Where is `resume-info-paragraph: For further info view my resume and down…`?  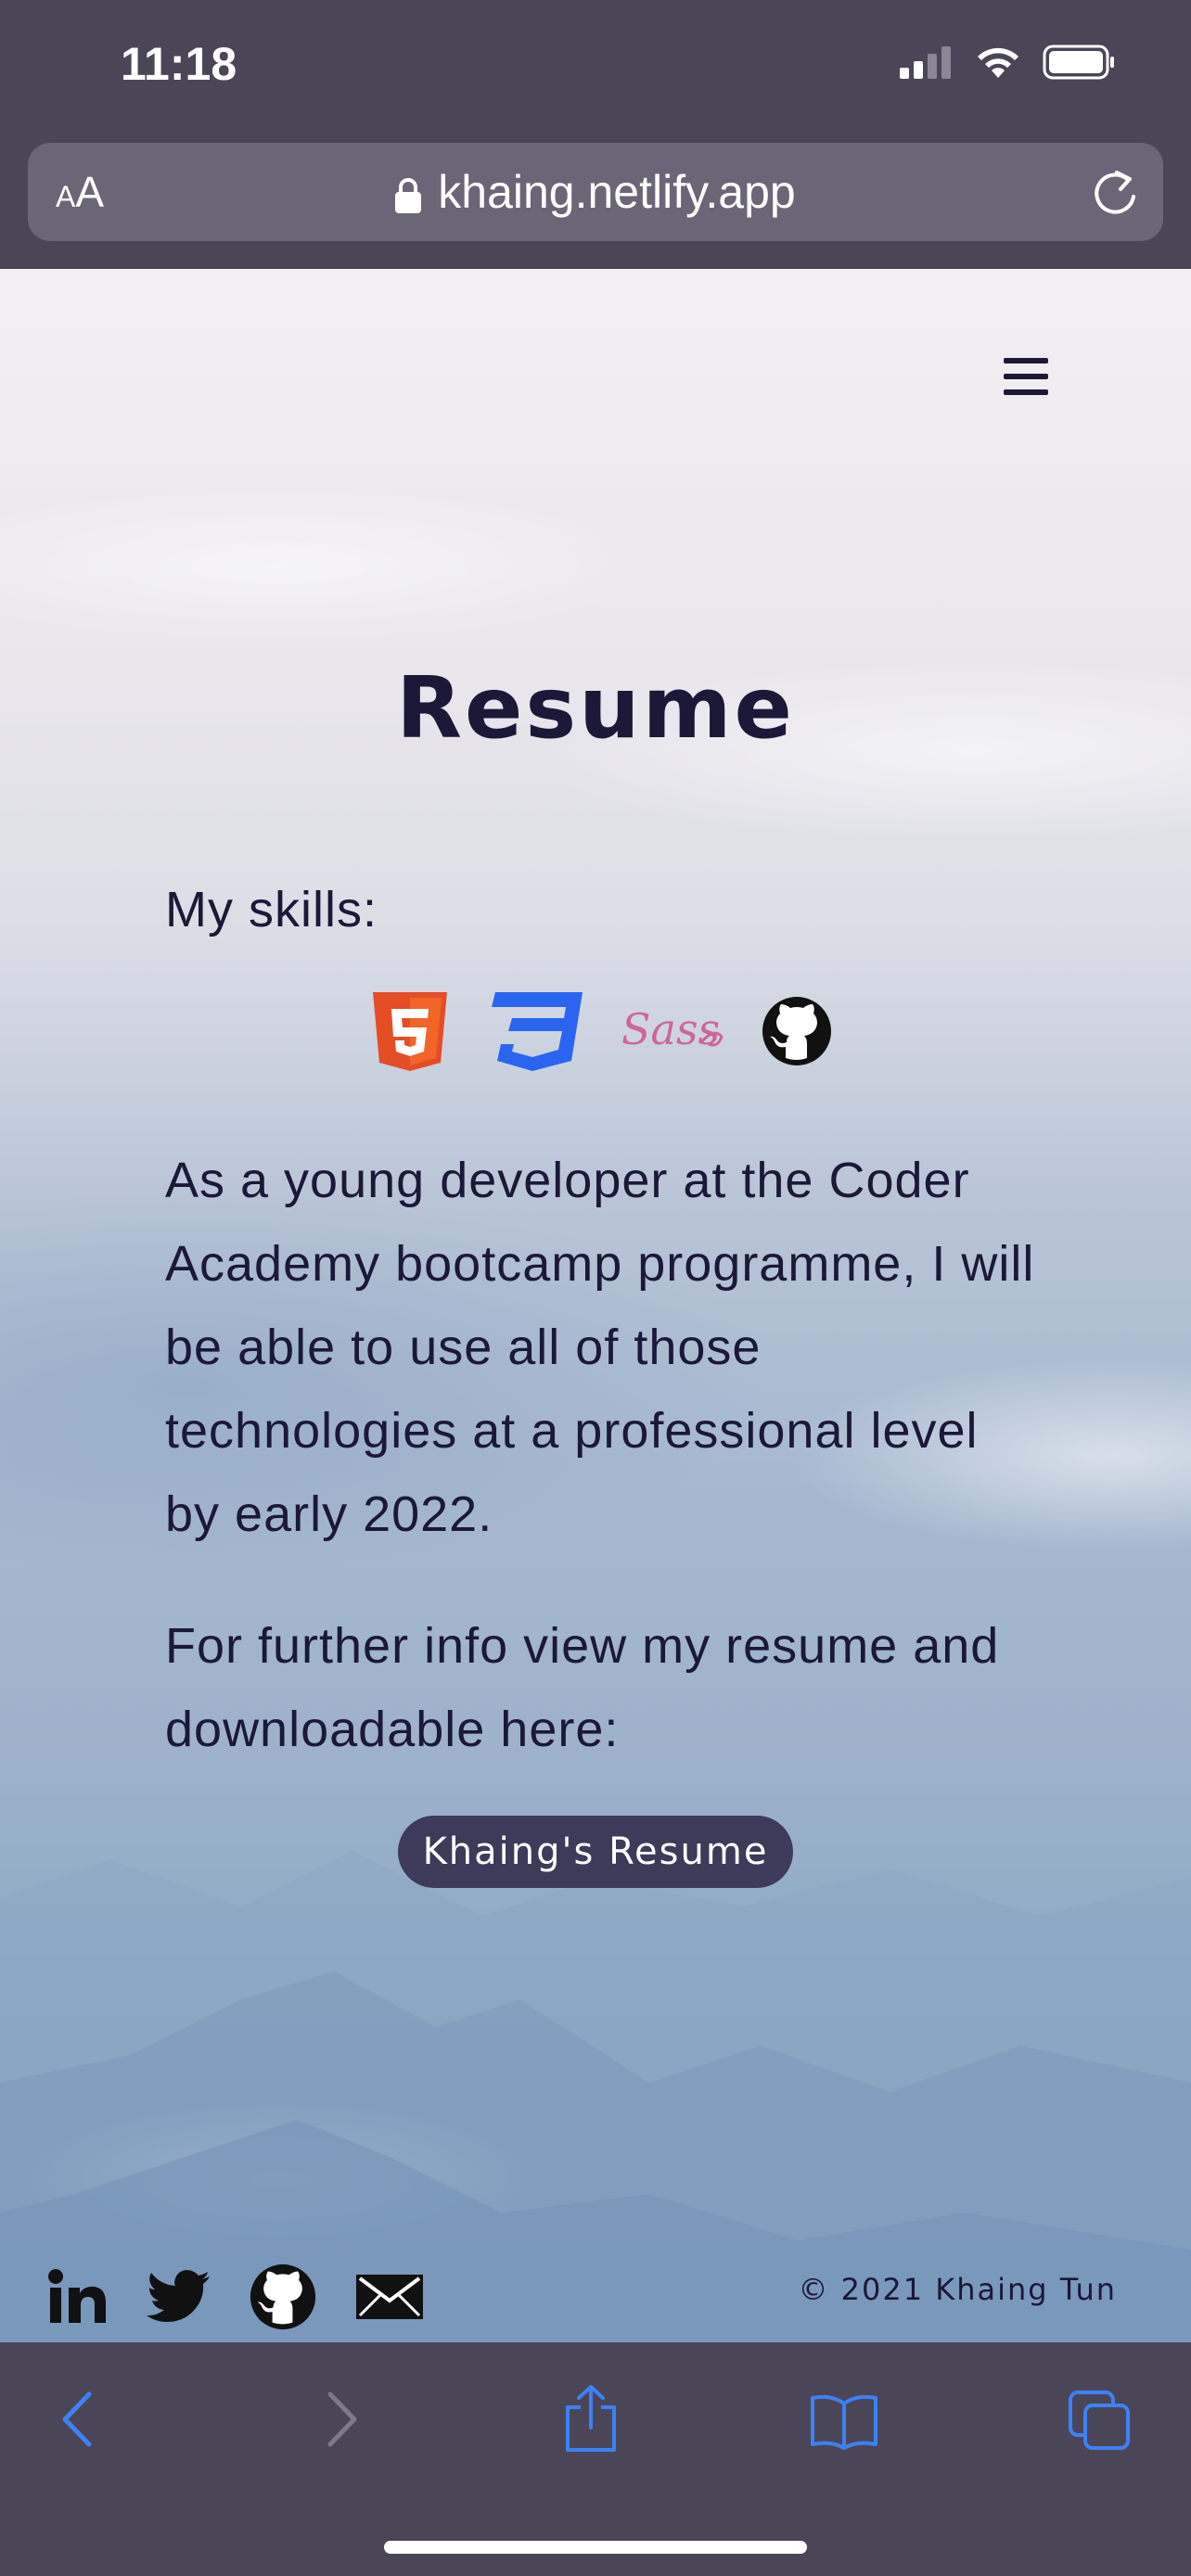
resume-info-paragraph: For further info view my resume and down… is located at coordinates (582, 1687).